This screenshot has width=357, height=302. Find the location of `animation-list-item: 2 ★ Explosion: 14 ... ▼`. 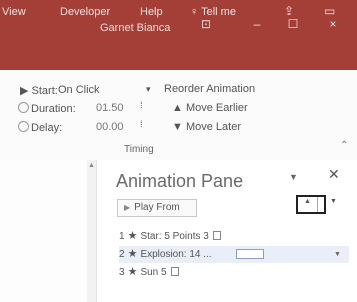

animation-list-item: 2 ★ Explosion: 14 ... ▼ is located at coordinates (234, 254).